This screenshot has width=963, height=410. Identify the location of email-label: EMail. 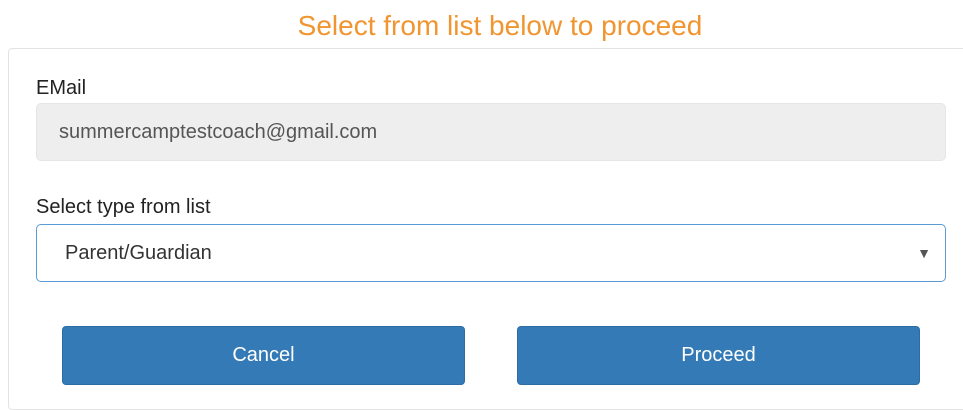
(61, 88).